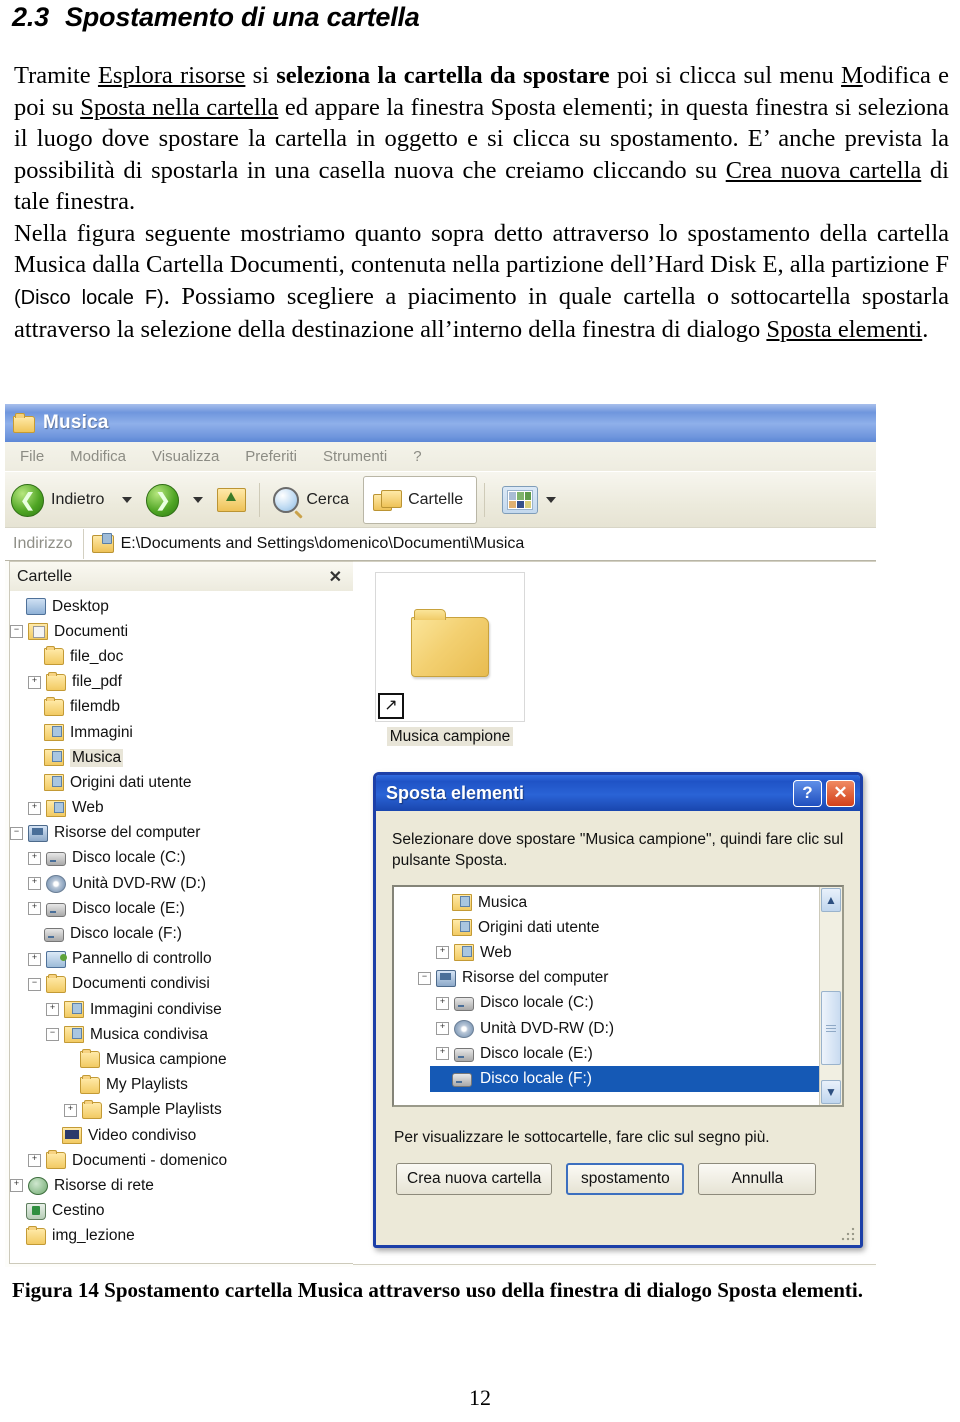  What do you see at coordinates (191, 707) in the screenshot?
I see `tree-item: filemdb` at bounding box center [191, 707].